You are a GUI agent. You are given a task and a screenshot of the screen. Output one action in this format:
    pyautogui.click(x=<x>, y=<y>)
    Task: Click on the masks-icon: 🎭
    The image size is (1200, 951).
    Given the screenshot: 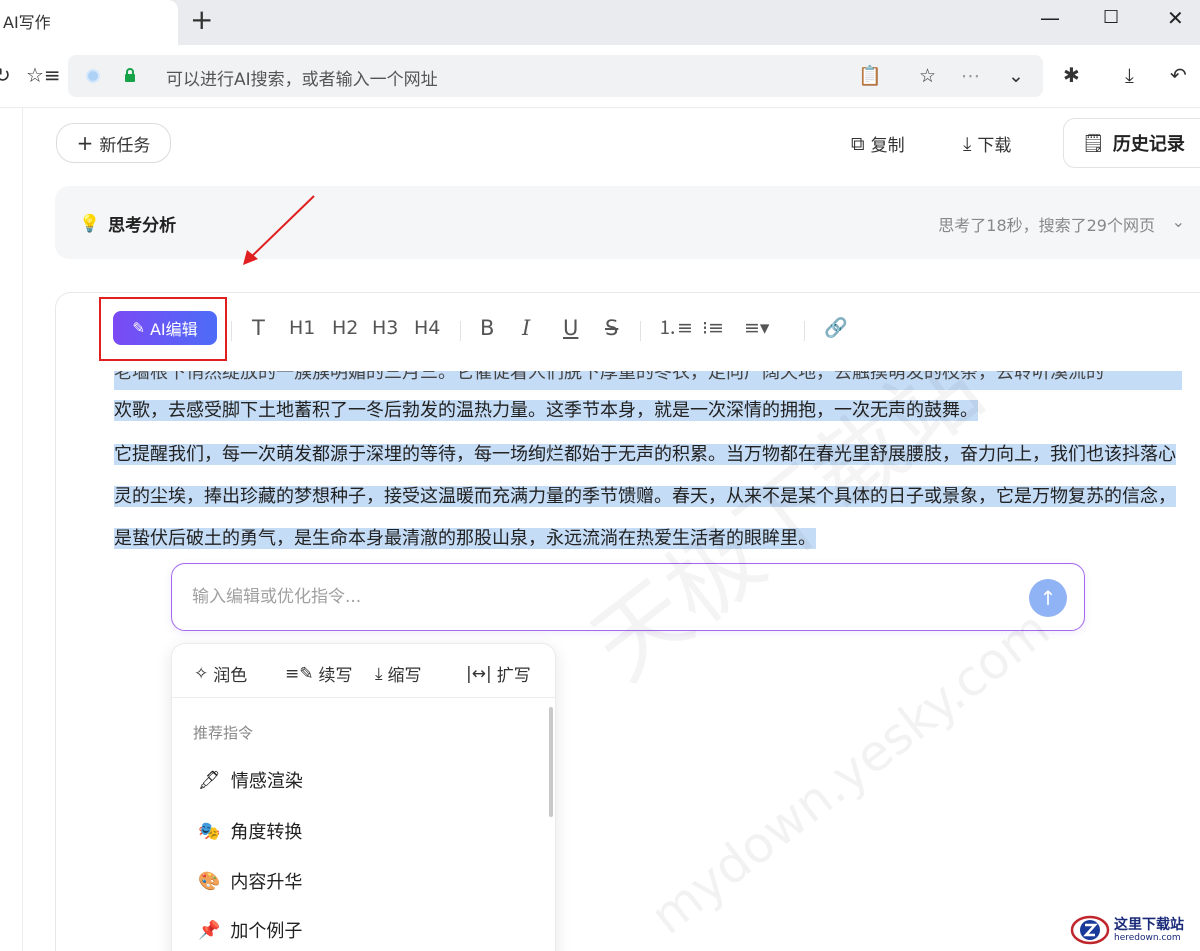 What is the action you would take?
    pyautogui.click(x=209, y=831)
    